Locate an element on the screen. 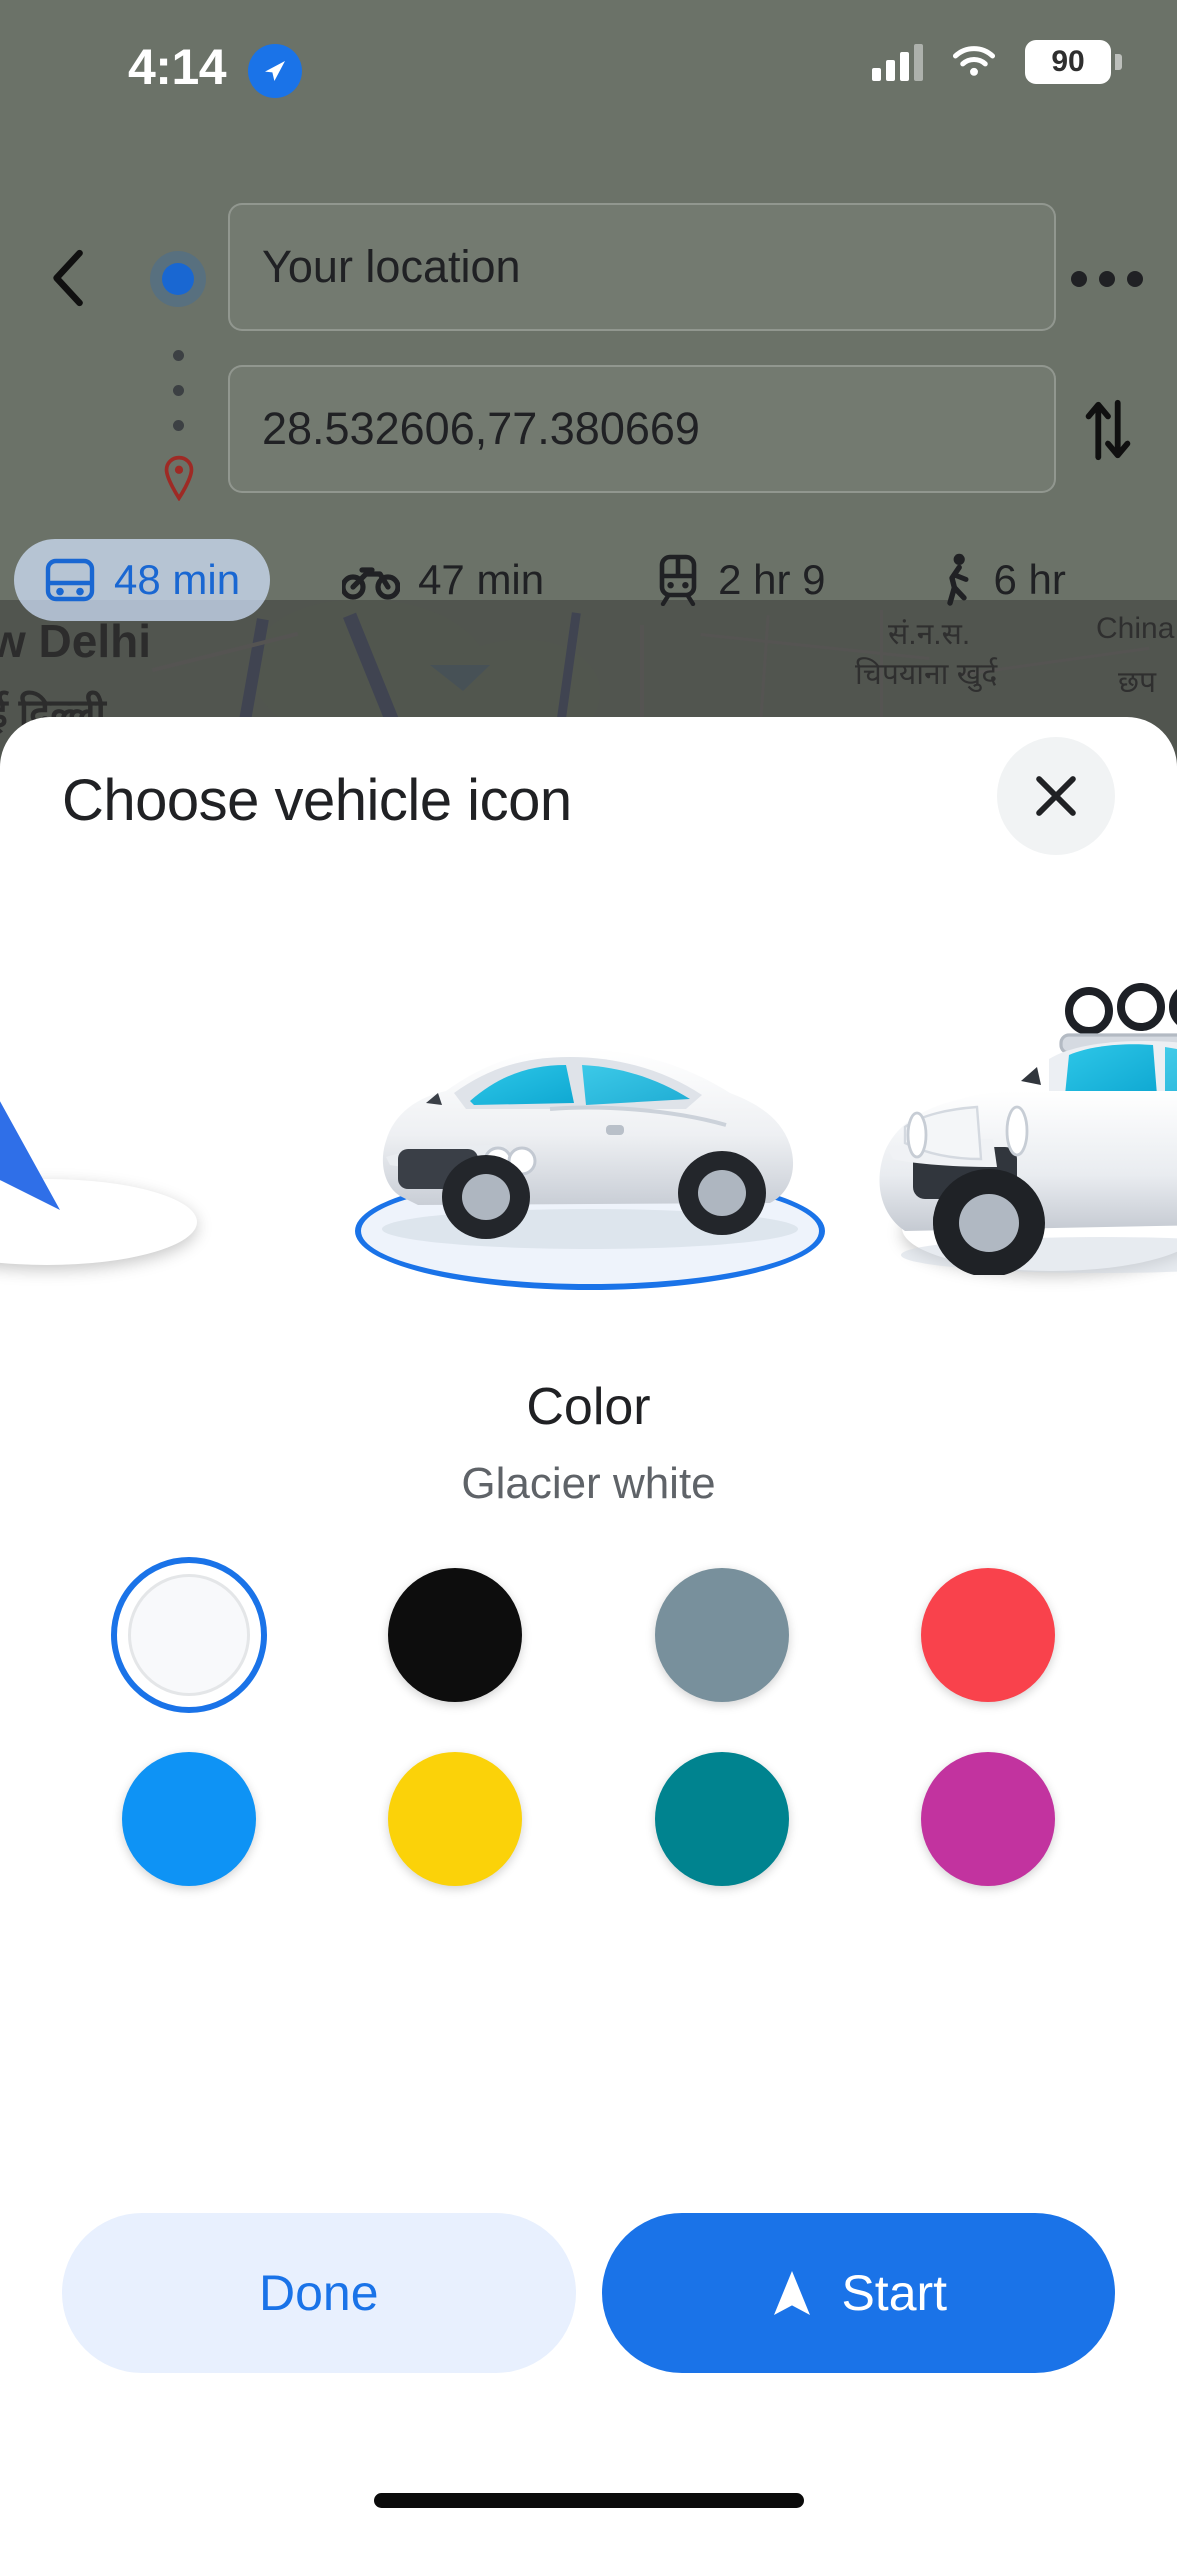 Image resolution: width=1177 pixels, height=2560 pixels. travel-mode-two-wheeler: 47 min is located at coordinates (443, 580).